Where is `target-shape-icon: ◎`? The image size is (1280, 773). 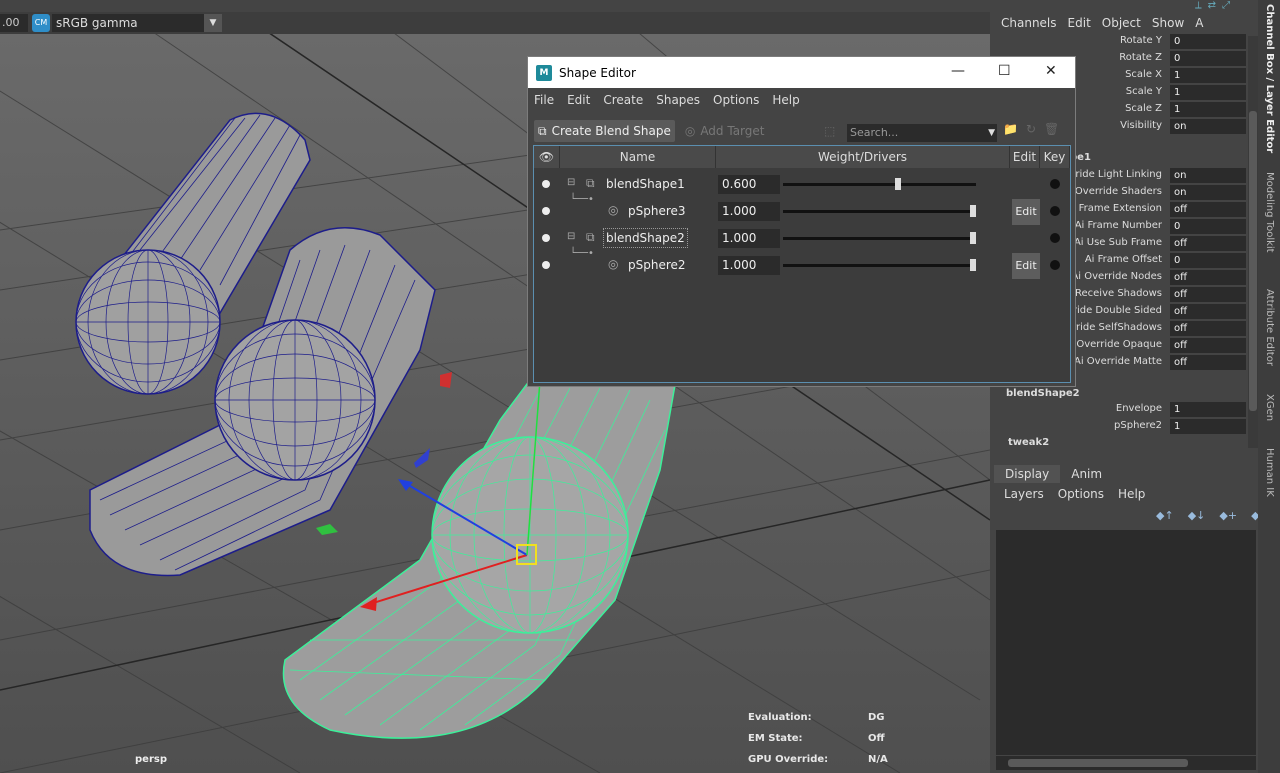
target-shape-icon: ◎ is located at coordinates (613, 210).